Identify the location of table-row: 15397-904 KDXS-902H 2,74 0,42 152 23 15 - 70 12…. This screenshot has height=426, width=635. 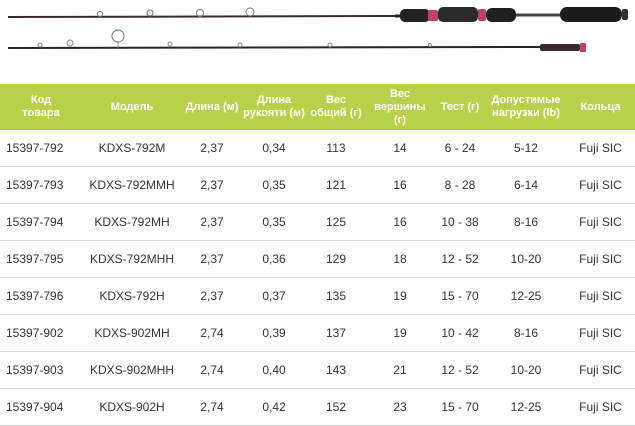
(317, 407).